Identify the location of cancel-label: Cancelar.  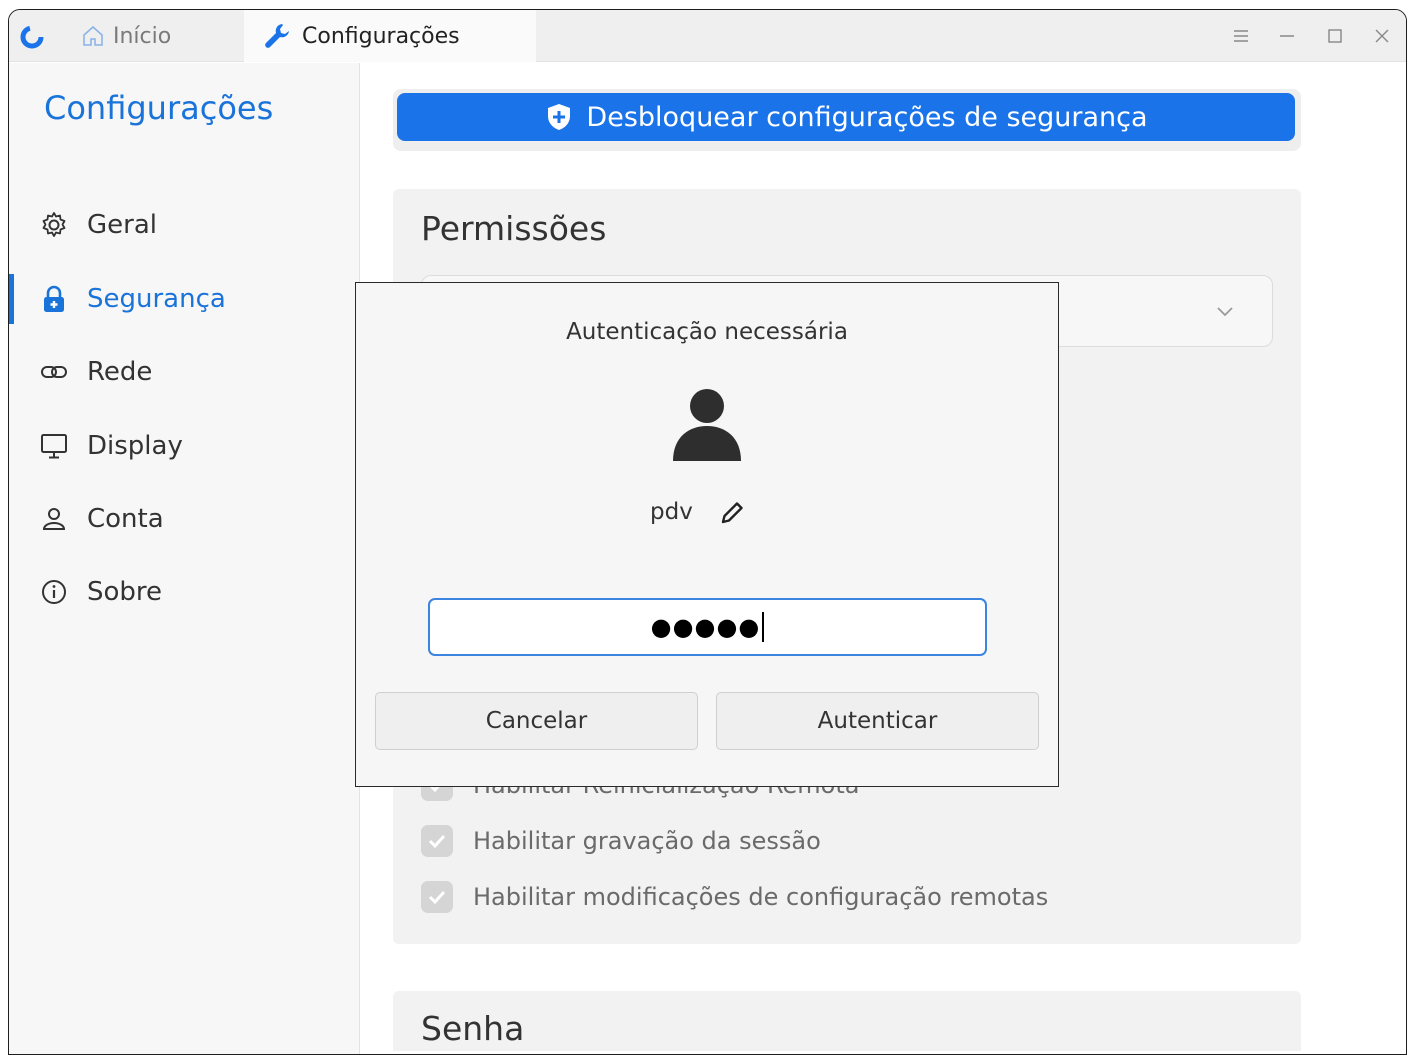
(536, 721).